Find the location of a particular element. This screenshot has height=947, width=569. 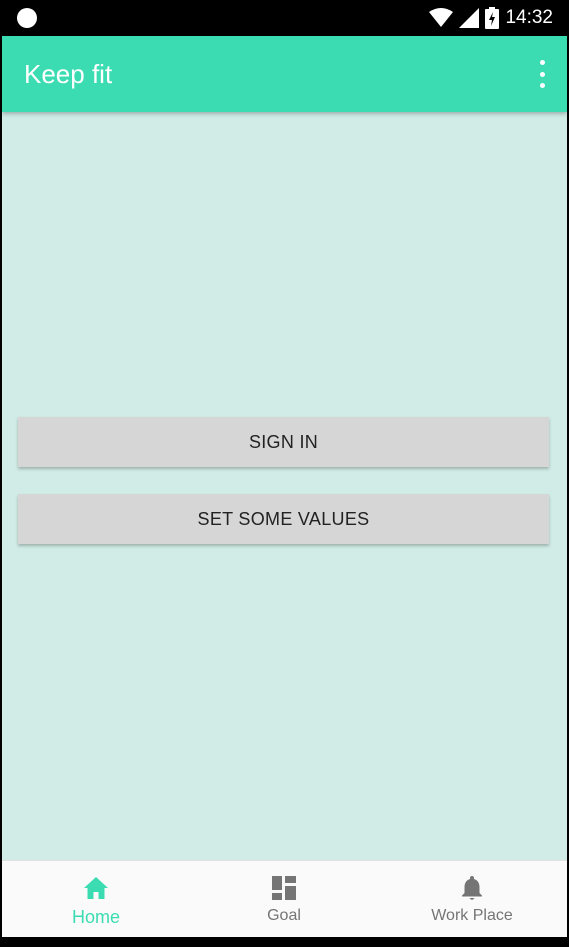

bottom-navigation: Home Goal Work Place is located at coordinates (284, 899).